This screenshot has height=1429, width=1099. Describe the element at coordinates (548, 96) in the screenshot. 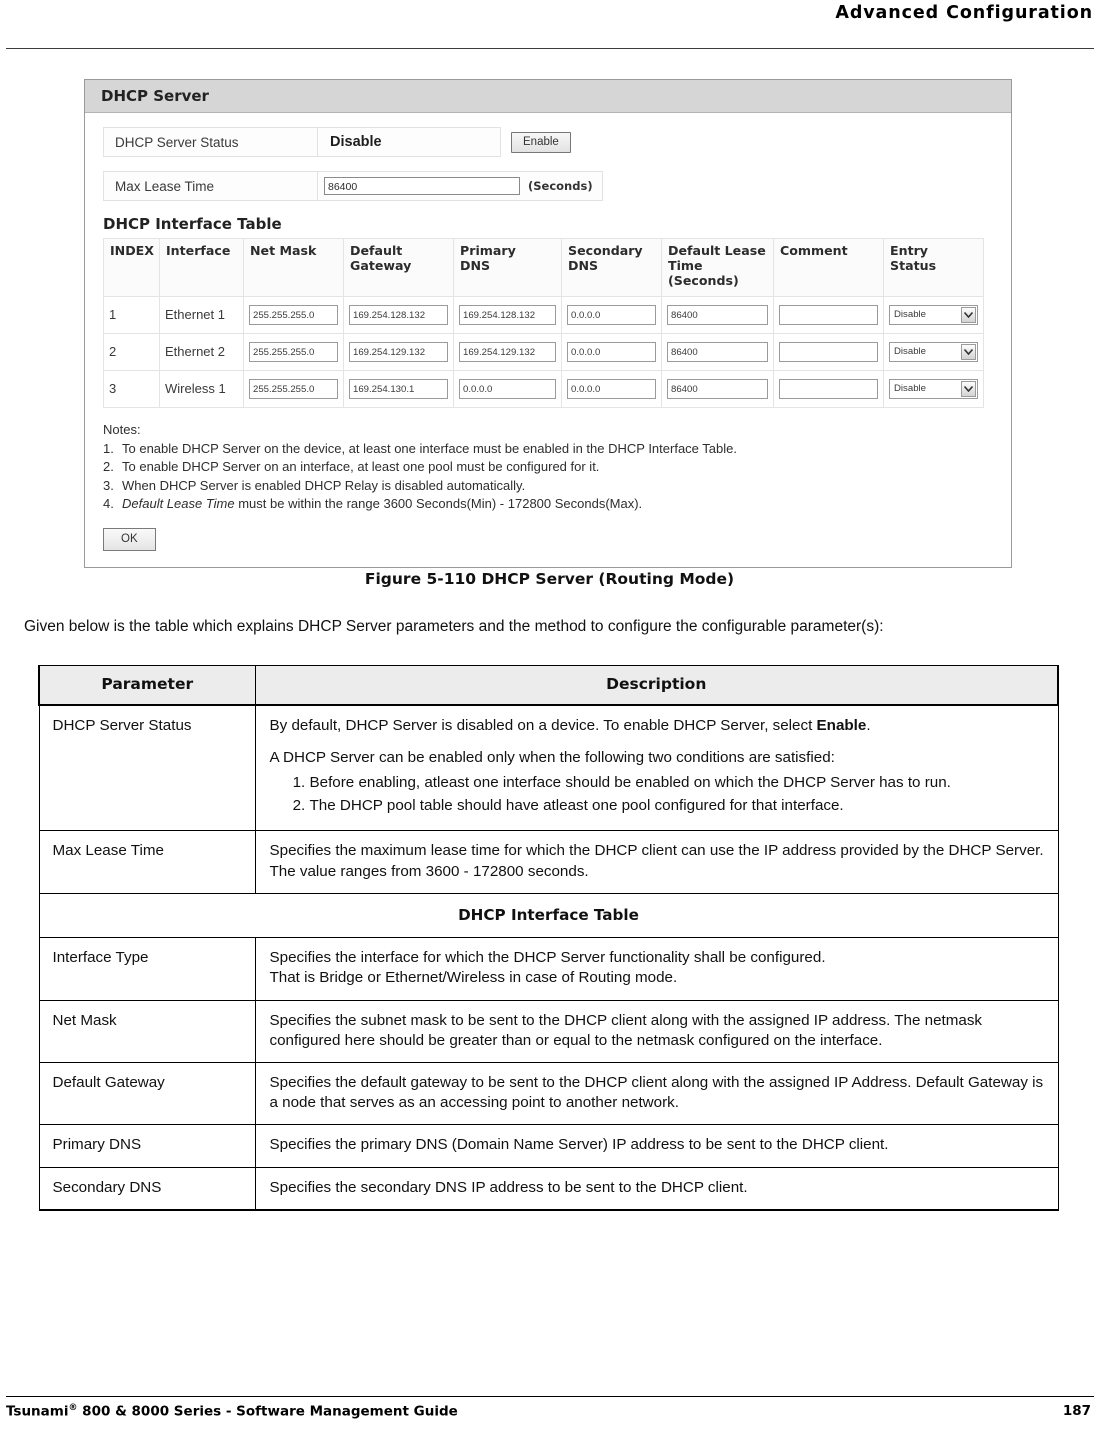

I see `panel-title: DHCP Server` at that location.